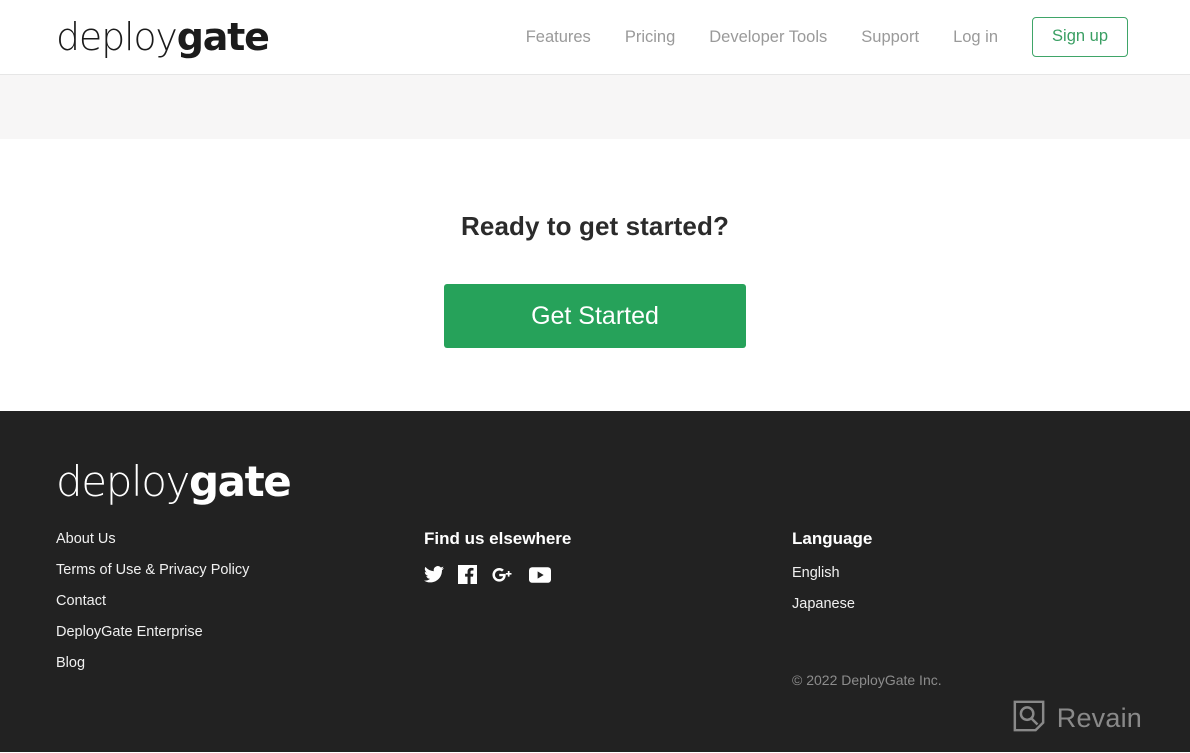 The height and width of the screenshot is (753, 1190). I want to click on footer-link-terms-privacy: Terms of Use & Privacy Policy, so click(152, 570).